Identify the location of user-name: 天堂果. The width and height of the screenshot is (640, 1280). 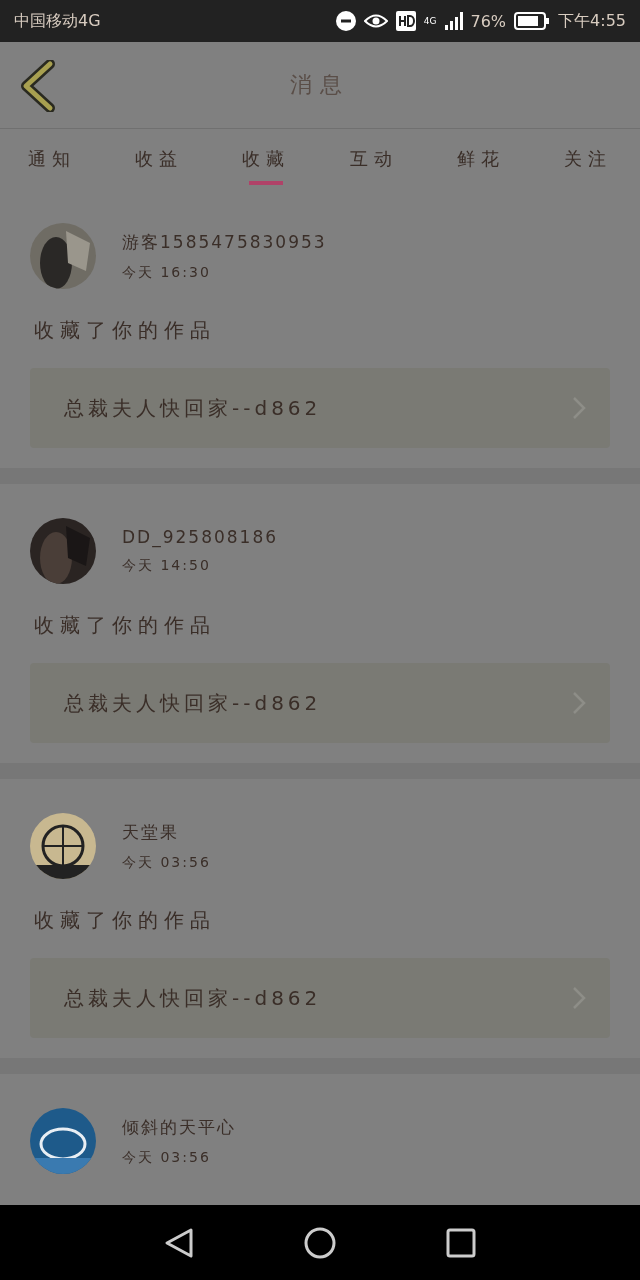
(151, 832).